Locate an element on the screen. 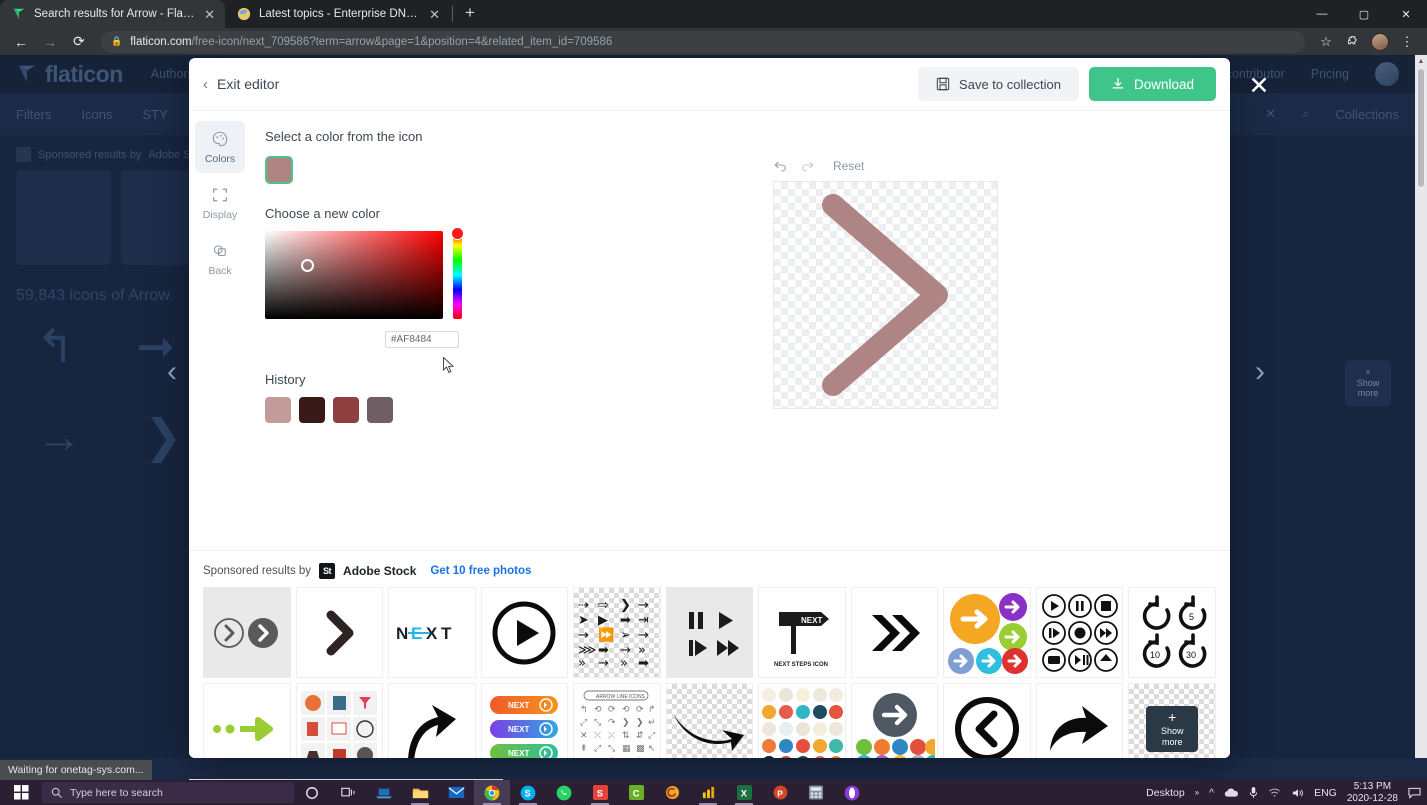  laptop-icon is located at coordinates (384, 792).